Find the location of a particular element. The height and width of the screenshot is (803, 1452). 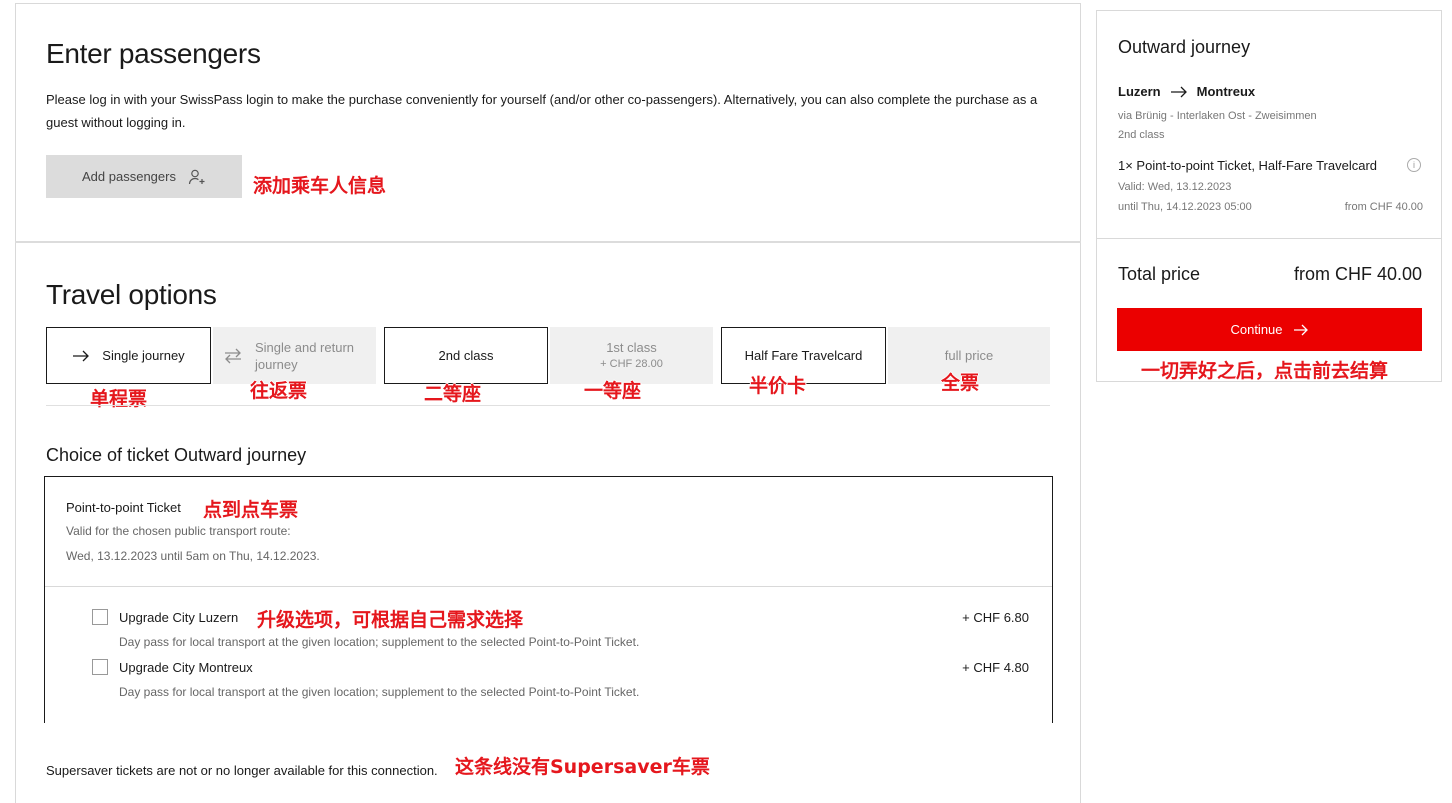

continue-label: Continue is located at coordinates (1256, 329).